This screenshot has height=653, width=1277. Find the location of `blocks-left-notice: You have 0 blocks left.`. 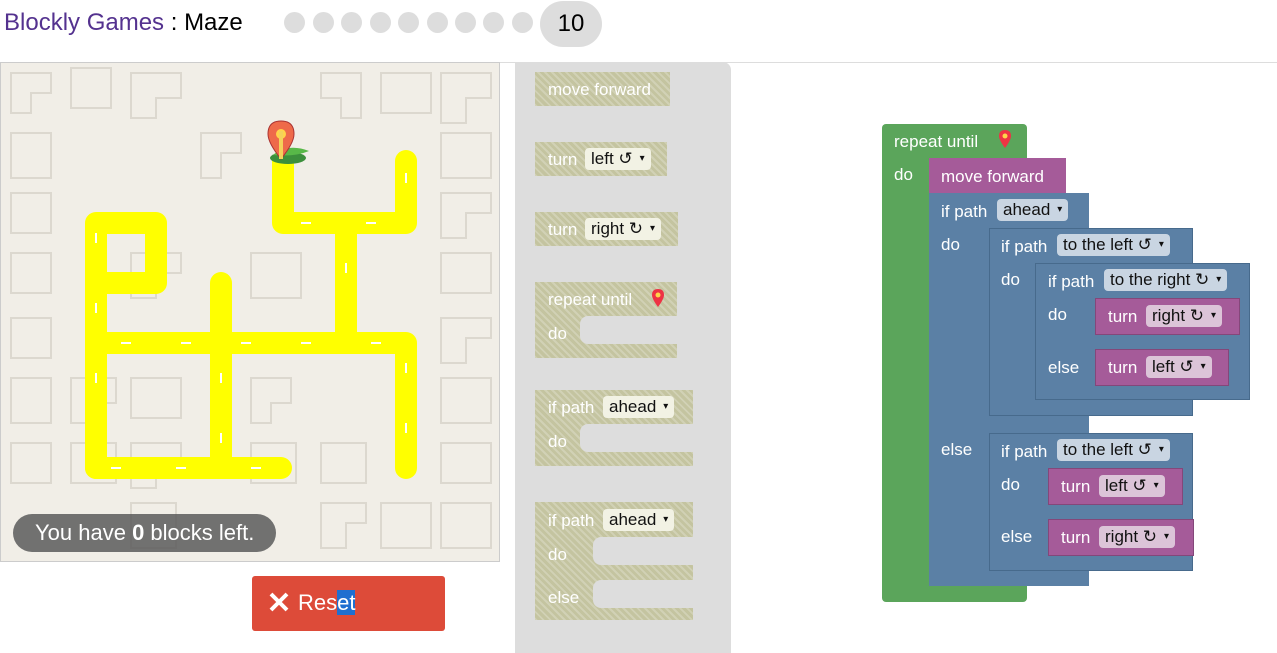

blocks-left-notice: You have 0 blocks left. is located at coordinates (145, 533).